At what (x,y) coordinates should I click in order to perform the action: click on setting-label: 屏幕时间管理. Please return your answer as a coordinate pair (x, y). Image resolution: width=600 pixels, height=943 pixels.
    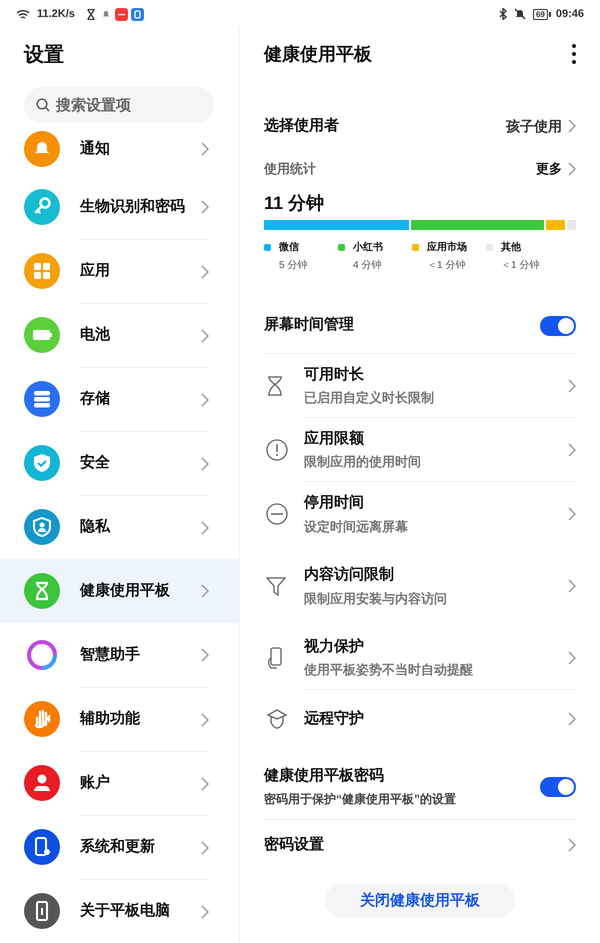
    Looking at the image, I should click on (309, 325).